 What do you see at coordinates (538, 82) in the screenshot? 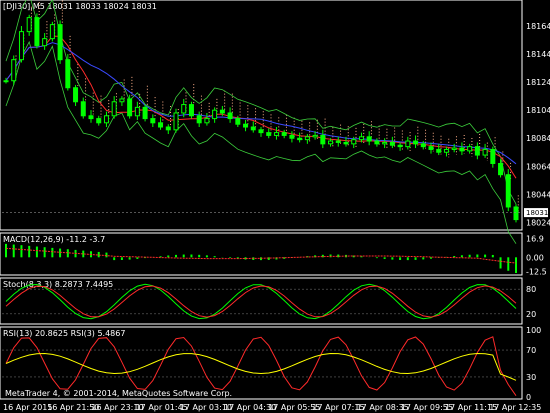
I see `main-y-tick: 18124` at bounding box center [538, 82].